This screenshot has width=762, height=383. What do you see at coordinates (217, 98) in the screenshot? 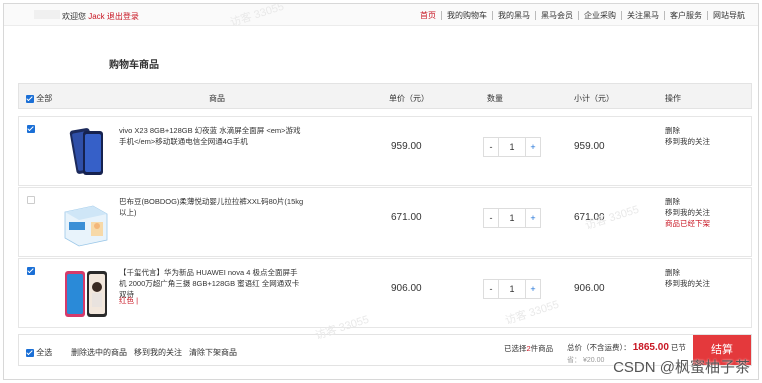
I see `header-product: 商品` at bounding box center [217, 98].